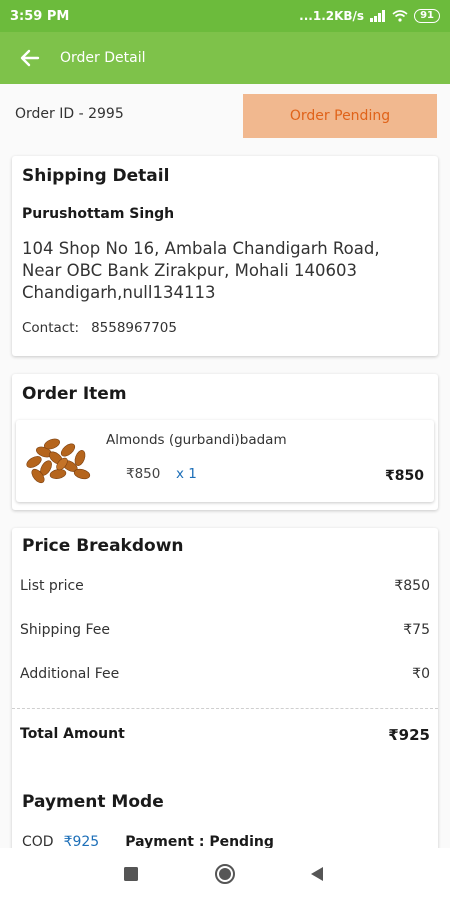  What do you see at coordinates (134, 328) in the screenshot?
I see `contact-phone: 8558967705` at bounding box center [134, 328].